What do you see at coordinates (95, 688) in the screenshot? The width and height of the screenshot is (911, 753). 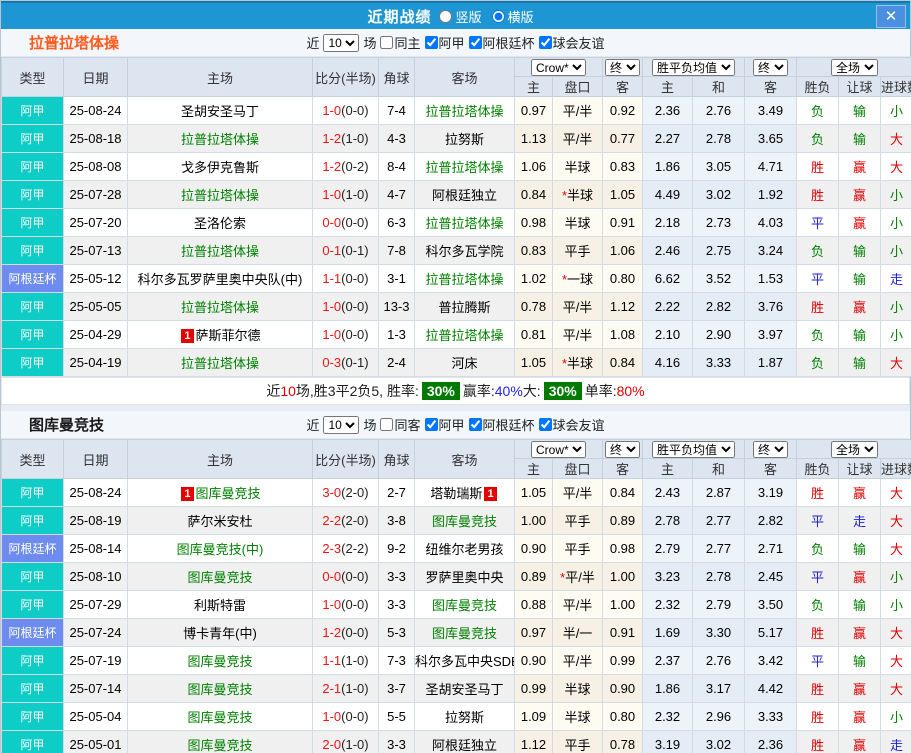 I see `match-date-cell: 25-07-14` at bounding box center [95, 688].